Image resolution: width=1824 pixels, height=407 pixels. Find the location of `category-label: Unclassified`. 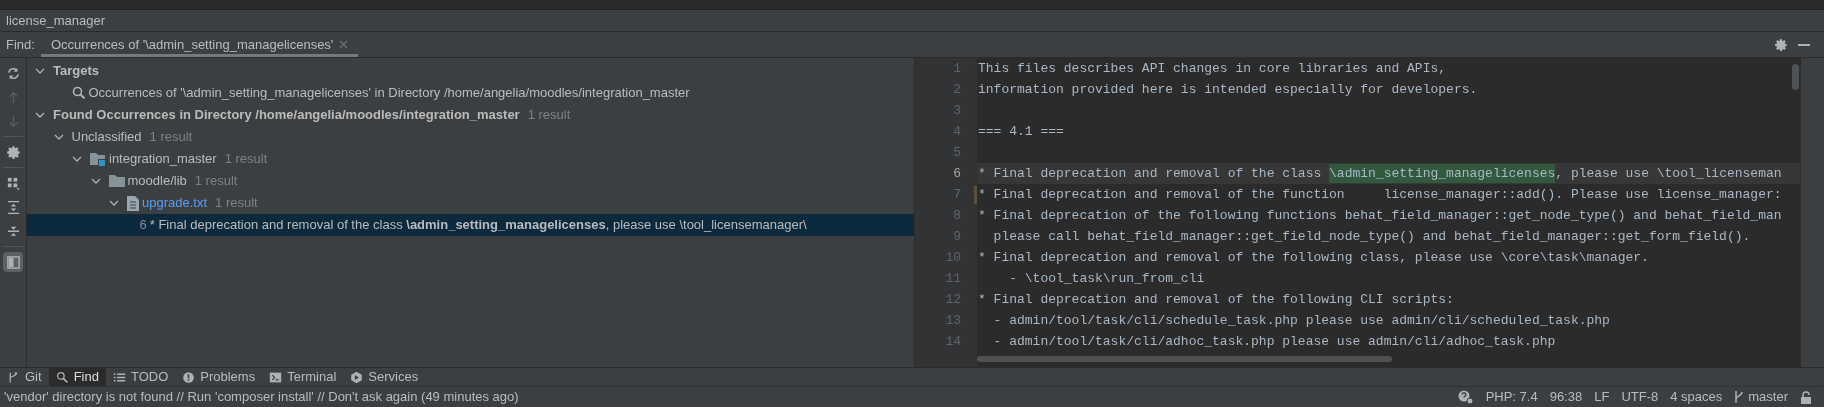

category-label: Unclassified is located at coordinates (106, 137).